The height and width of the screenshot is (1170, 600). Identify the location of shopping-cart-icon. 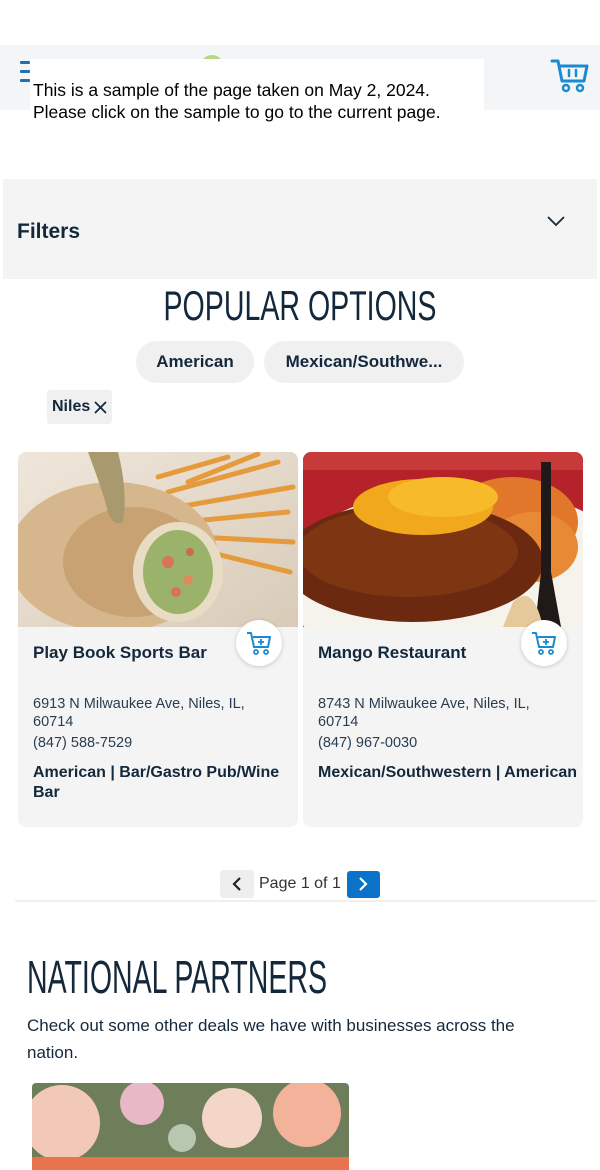
(570, 75).